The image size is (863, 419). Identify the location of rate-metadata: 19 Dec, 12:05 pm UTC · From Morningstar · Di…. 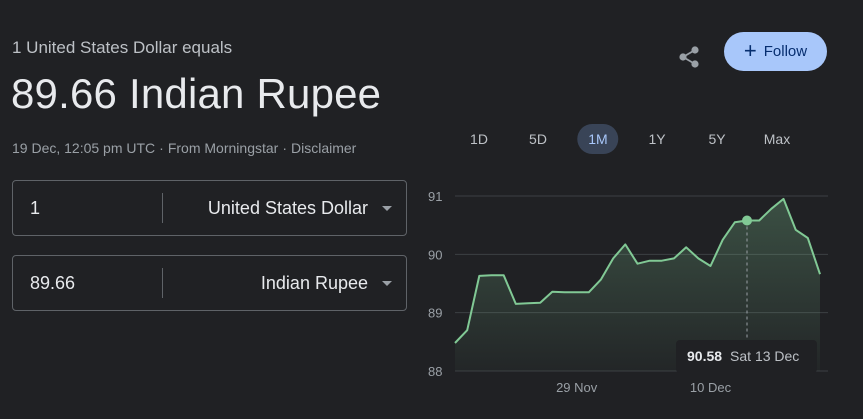
(184, 148).